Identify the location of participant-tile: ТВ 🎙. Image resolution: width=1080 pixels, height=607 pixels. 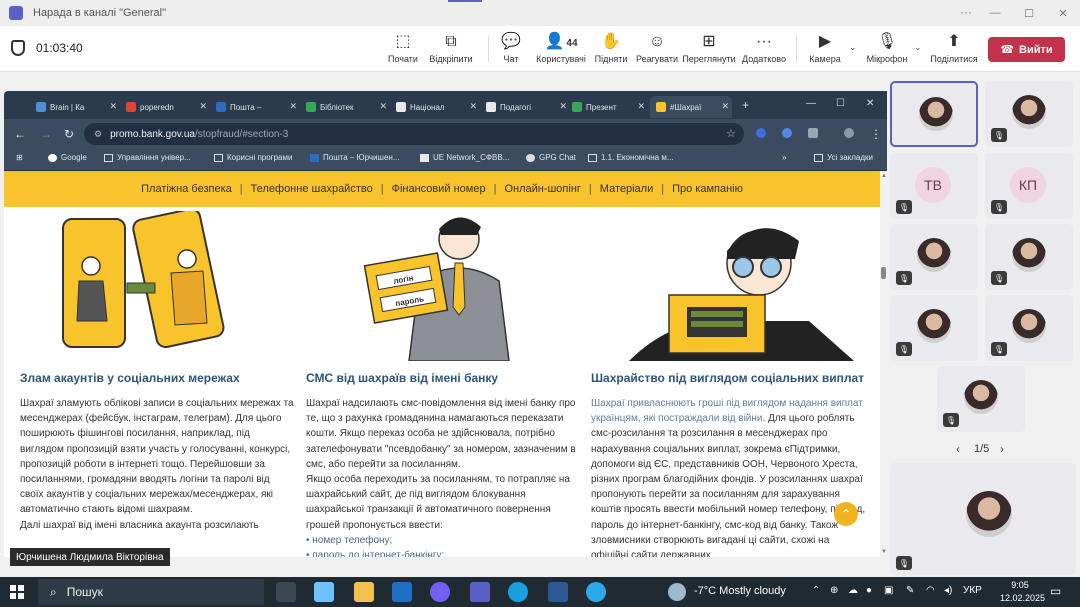
(934, 186).